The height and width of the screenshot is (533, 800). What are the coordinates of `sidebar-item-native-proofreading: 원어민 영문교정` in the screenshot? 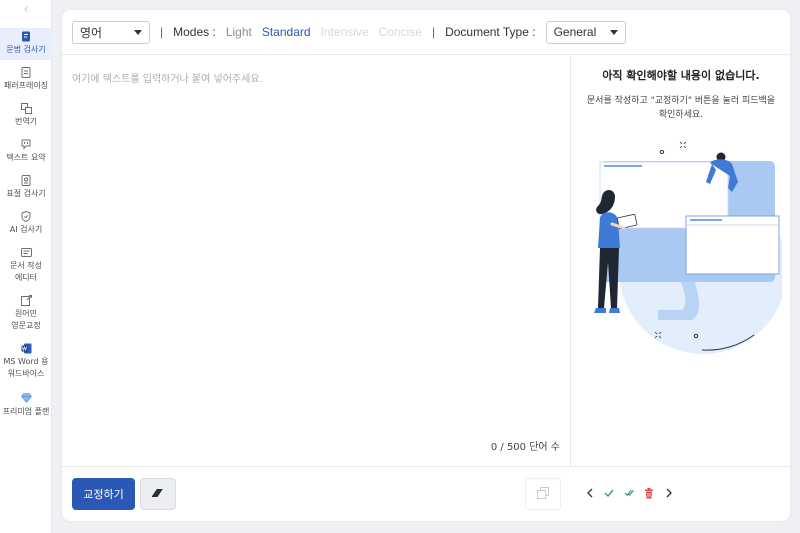 It's located at (26, 313).